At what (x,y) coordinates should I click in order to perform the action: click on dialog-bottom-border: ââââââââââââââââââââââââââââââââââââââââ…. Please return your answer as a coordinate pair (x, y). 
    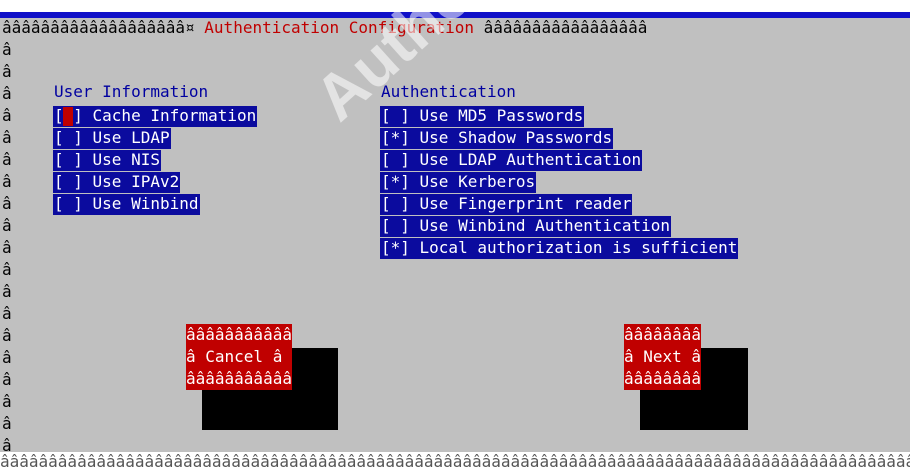
    Looking at the image, I should click on (455, 461).